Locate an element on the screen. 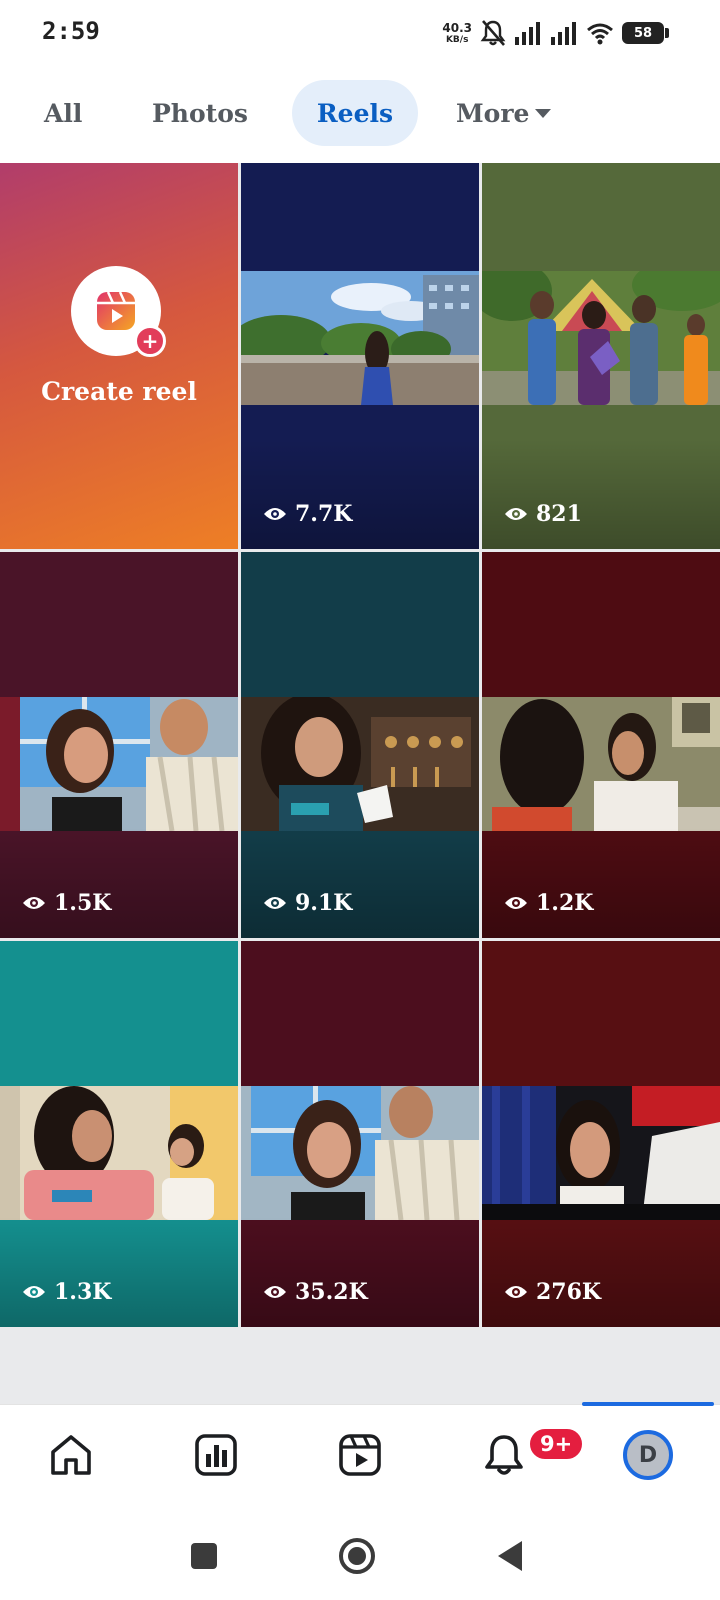 This screenshot has width=720, height=1600. profile-button: D is located at coordinates (648, 1455).